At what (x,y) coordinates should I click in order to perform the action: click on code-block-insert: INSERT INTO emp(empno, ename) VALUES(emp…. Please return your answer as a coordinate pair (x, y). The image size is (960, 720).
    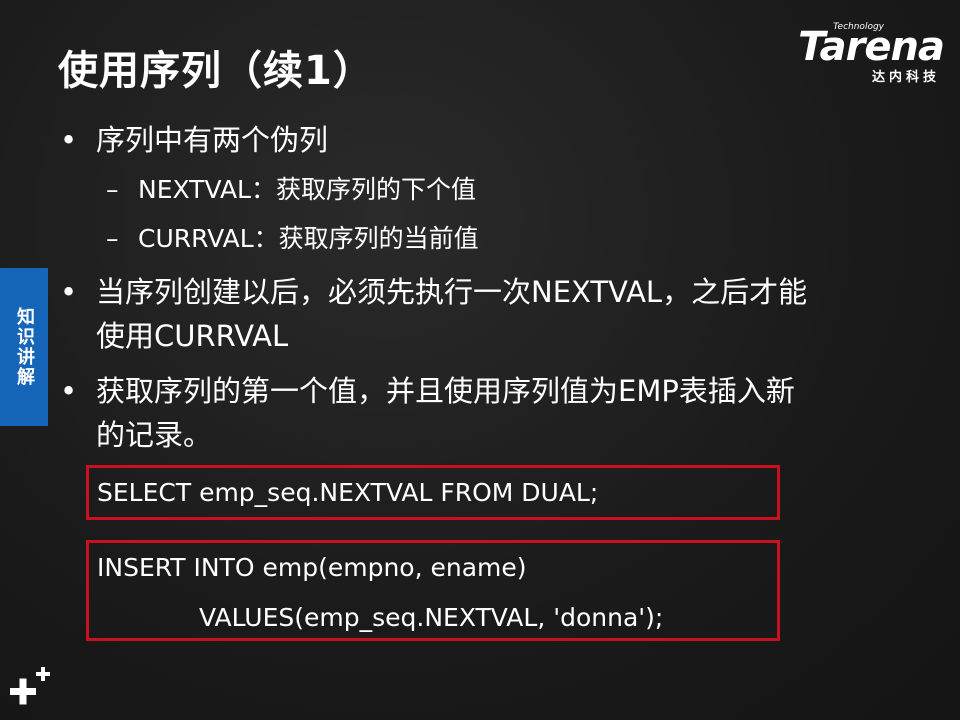
    Looking at the image, I should click on (433, 590).